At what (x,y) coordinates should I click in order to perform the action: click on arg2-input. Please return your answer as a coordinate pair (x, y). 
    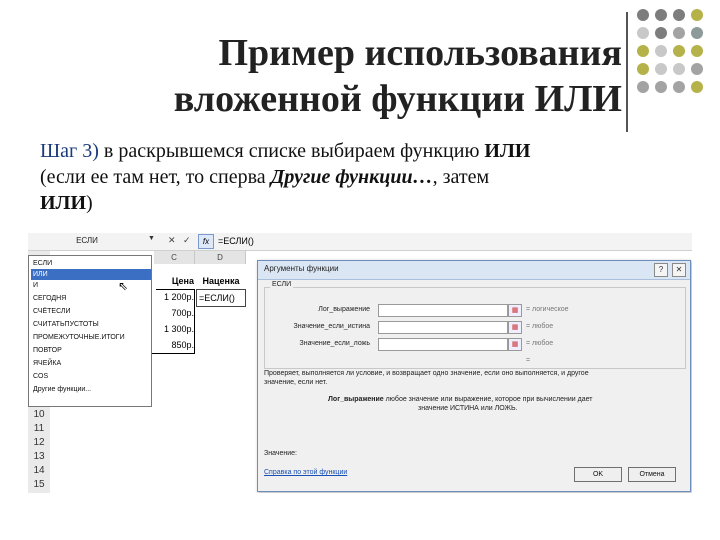
    Looking at the image, I should click on (443, 327).